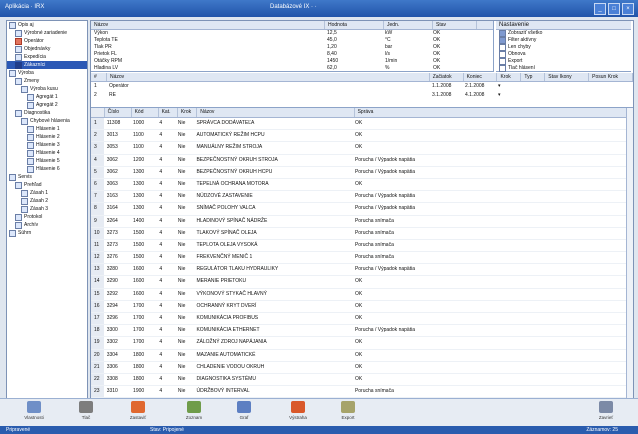 The width and height of the screenshot is (638, 434). I want to click on column-header: Stav, so click(455, 25).